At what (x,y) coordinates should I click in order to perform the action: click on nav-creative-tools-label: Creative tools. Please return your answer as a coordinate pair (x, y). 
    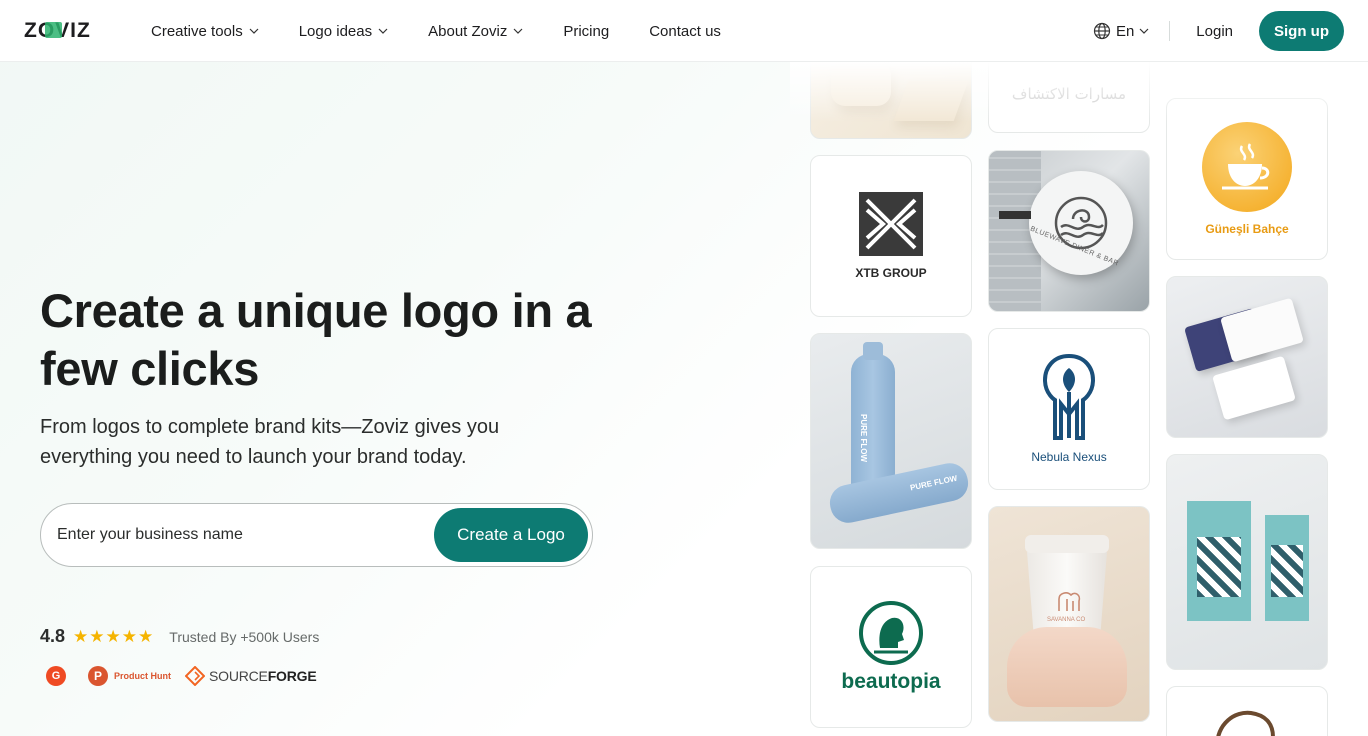
    Looking at the image, I should click on (197, 31).